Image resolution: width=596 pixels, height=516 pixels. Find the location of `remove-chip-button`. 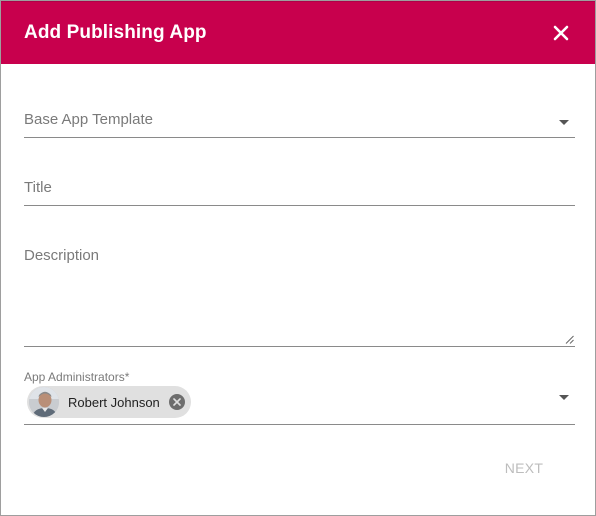

remove-chip-button is located at coordinates (176, 402).